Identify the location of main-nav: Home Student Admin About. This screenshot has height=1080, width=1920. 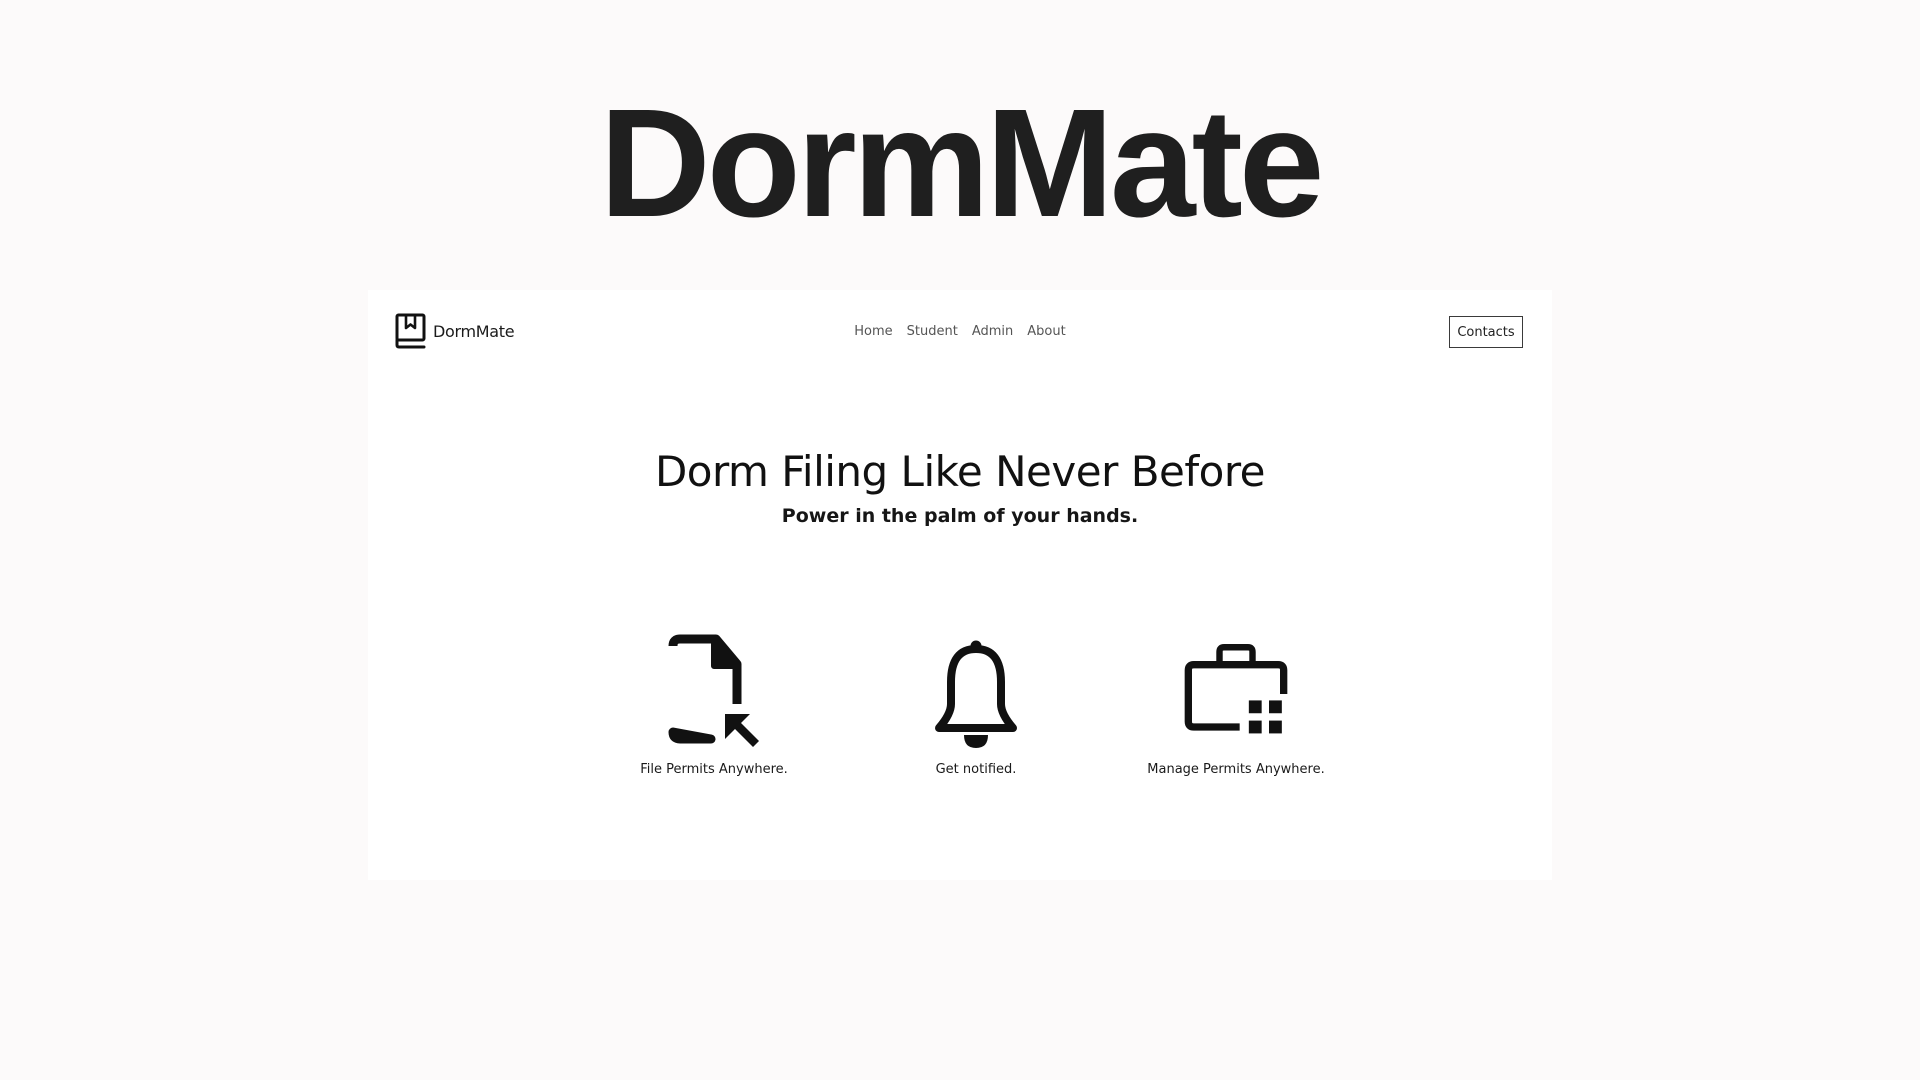
(960, 331).